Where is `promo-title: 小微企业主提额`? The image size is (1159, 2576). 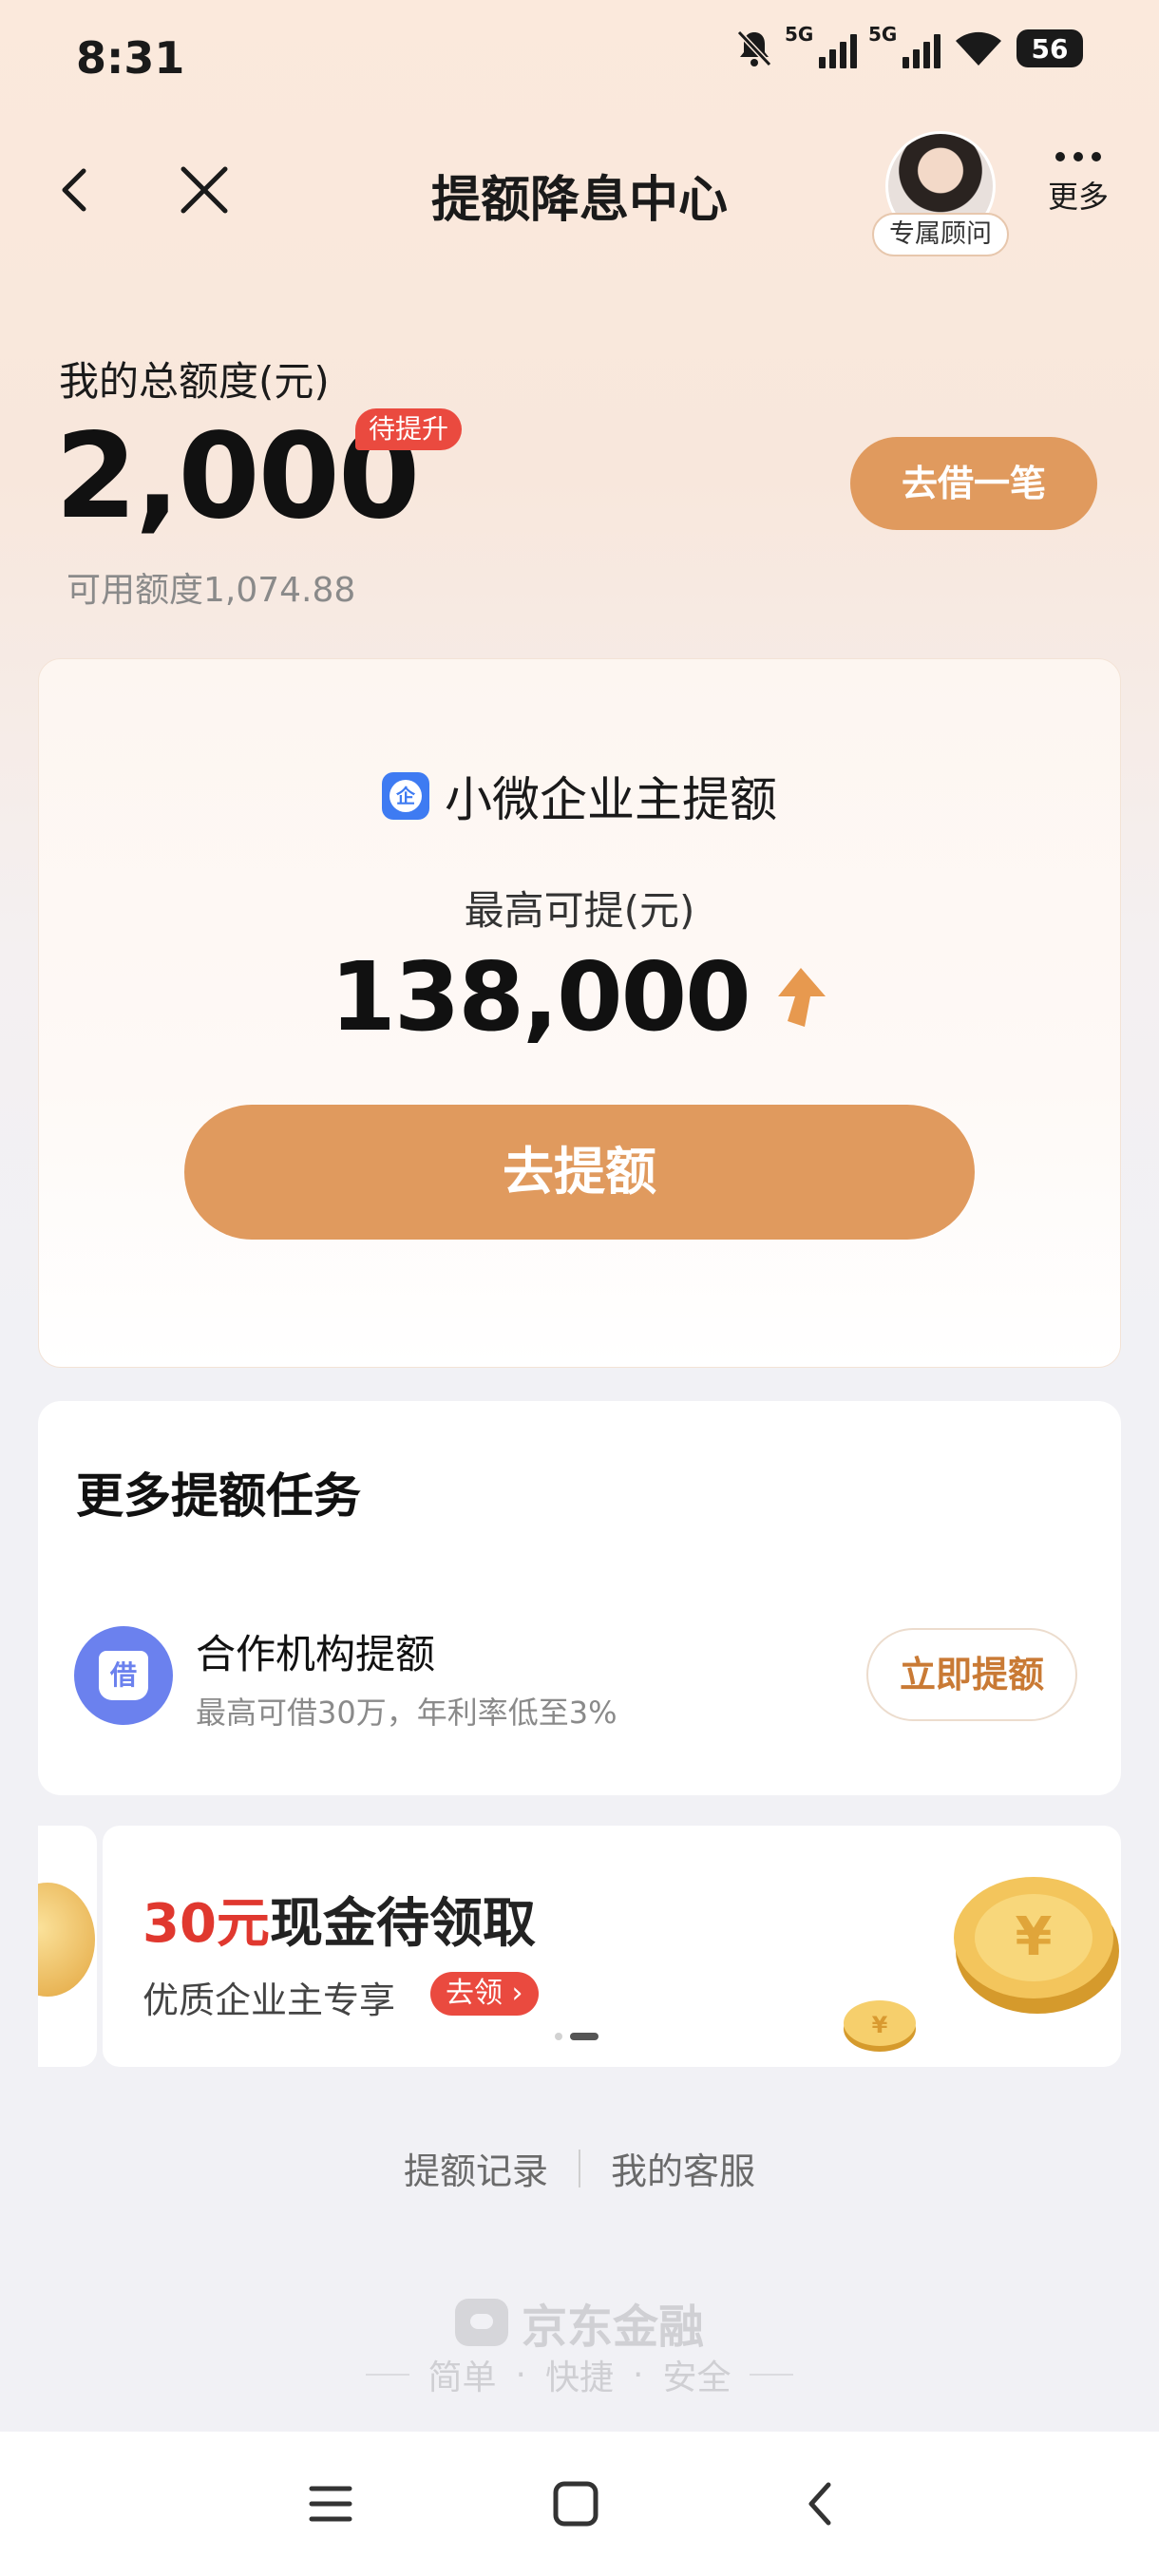
promo-title: 小微企业主提额 is located at coordinates (611, 799).